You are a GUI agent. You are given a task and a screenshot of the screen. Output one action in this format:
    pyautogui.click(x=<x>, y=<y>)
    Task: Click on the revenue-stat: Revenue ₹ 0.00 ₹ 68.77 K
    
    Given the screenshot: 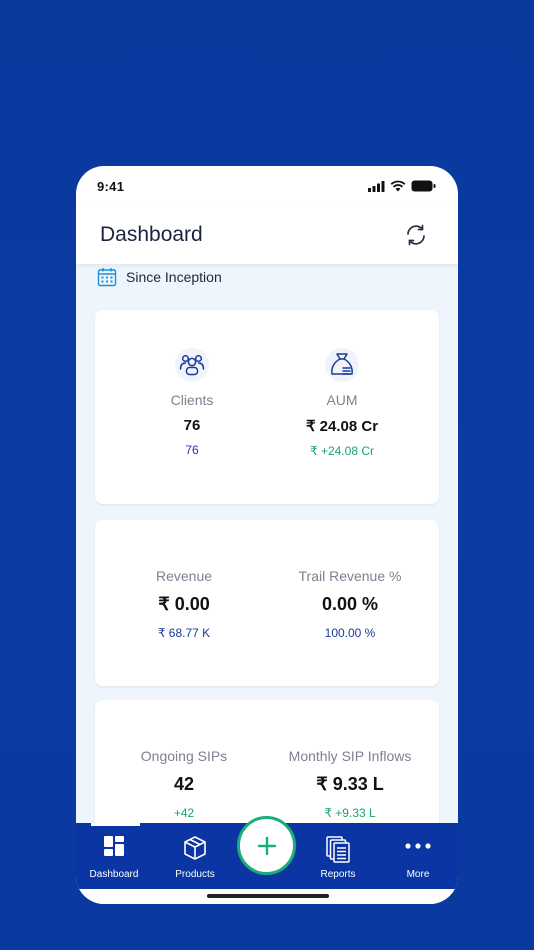 What is the action you would take?
    pyautogui.click(x=184, y=604)
    